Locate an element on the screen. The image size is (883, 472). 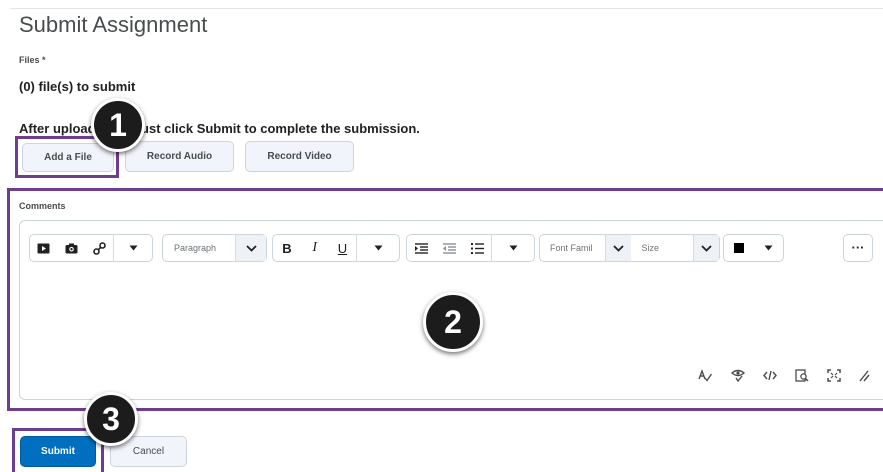
callout-badge-1: 1 is located at coordinates (118, 125).